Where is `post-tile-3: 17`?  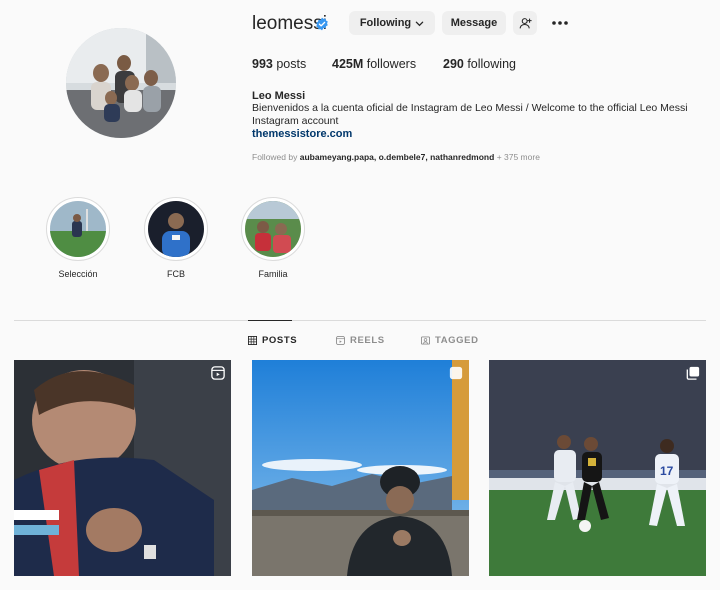 post-tile-3: 17 is located at coordinates (597, 468).